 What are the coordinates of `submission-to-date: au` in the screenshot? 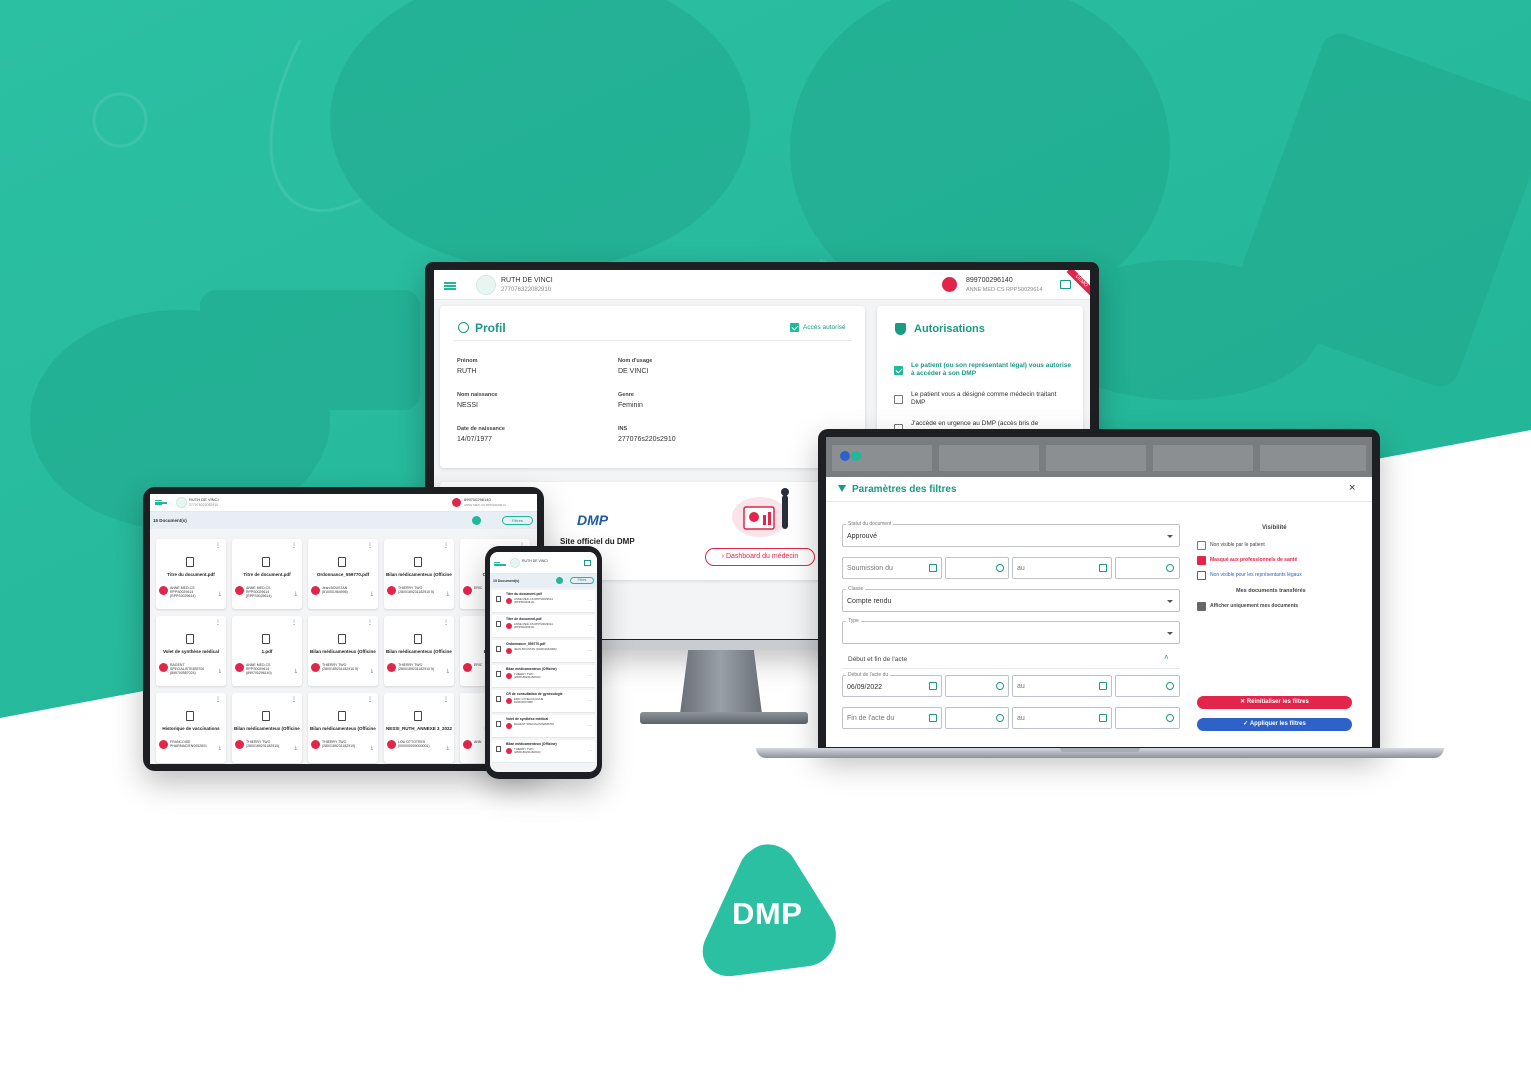 It's located at (1062, 568).